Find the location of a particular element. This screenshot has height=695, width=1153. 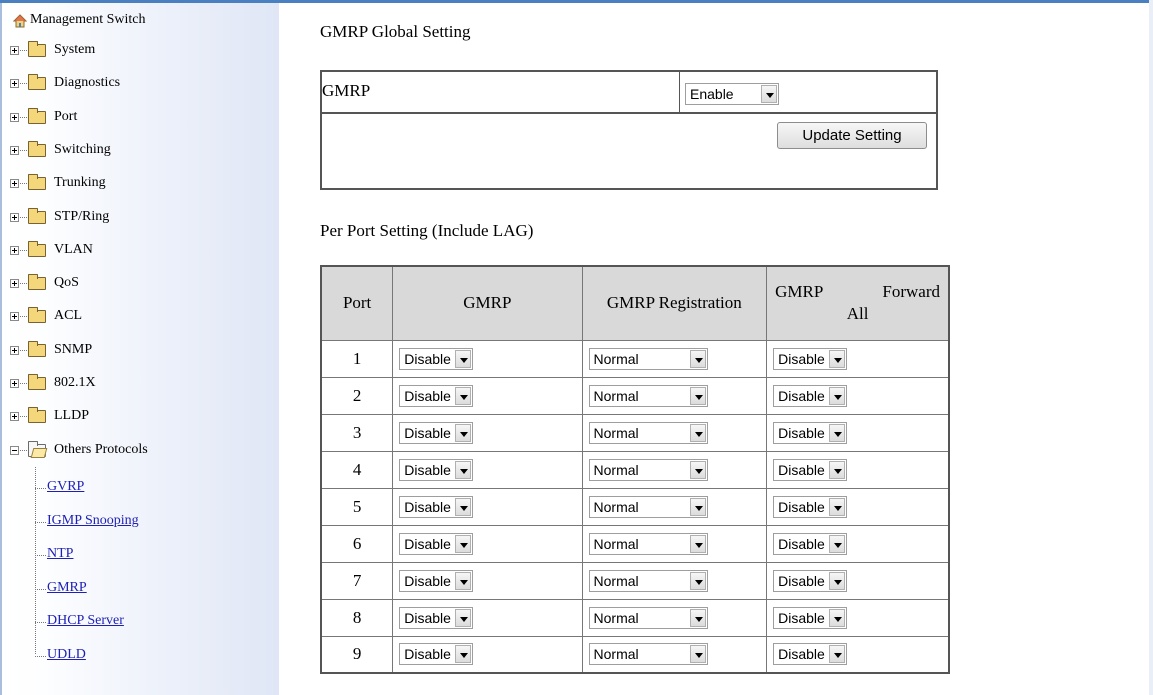

tree-connector is located at coordinates (23, 184).